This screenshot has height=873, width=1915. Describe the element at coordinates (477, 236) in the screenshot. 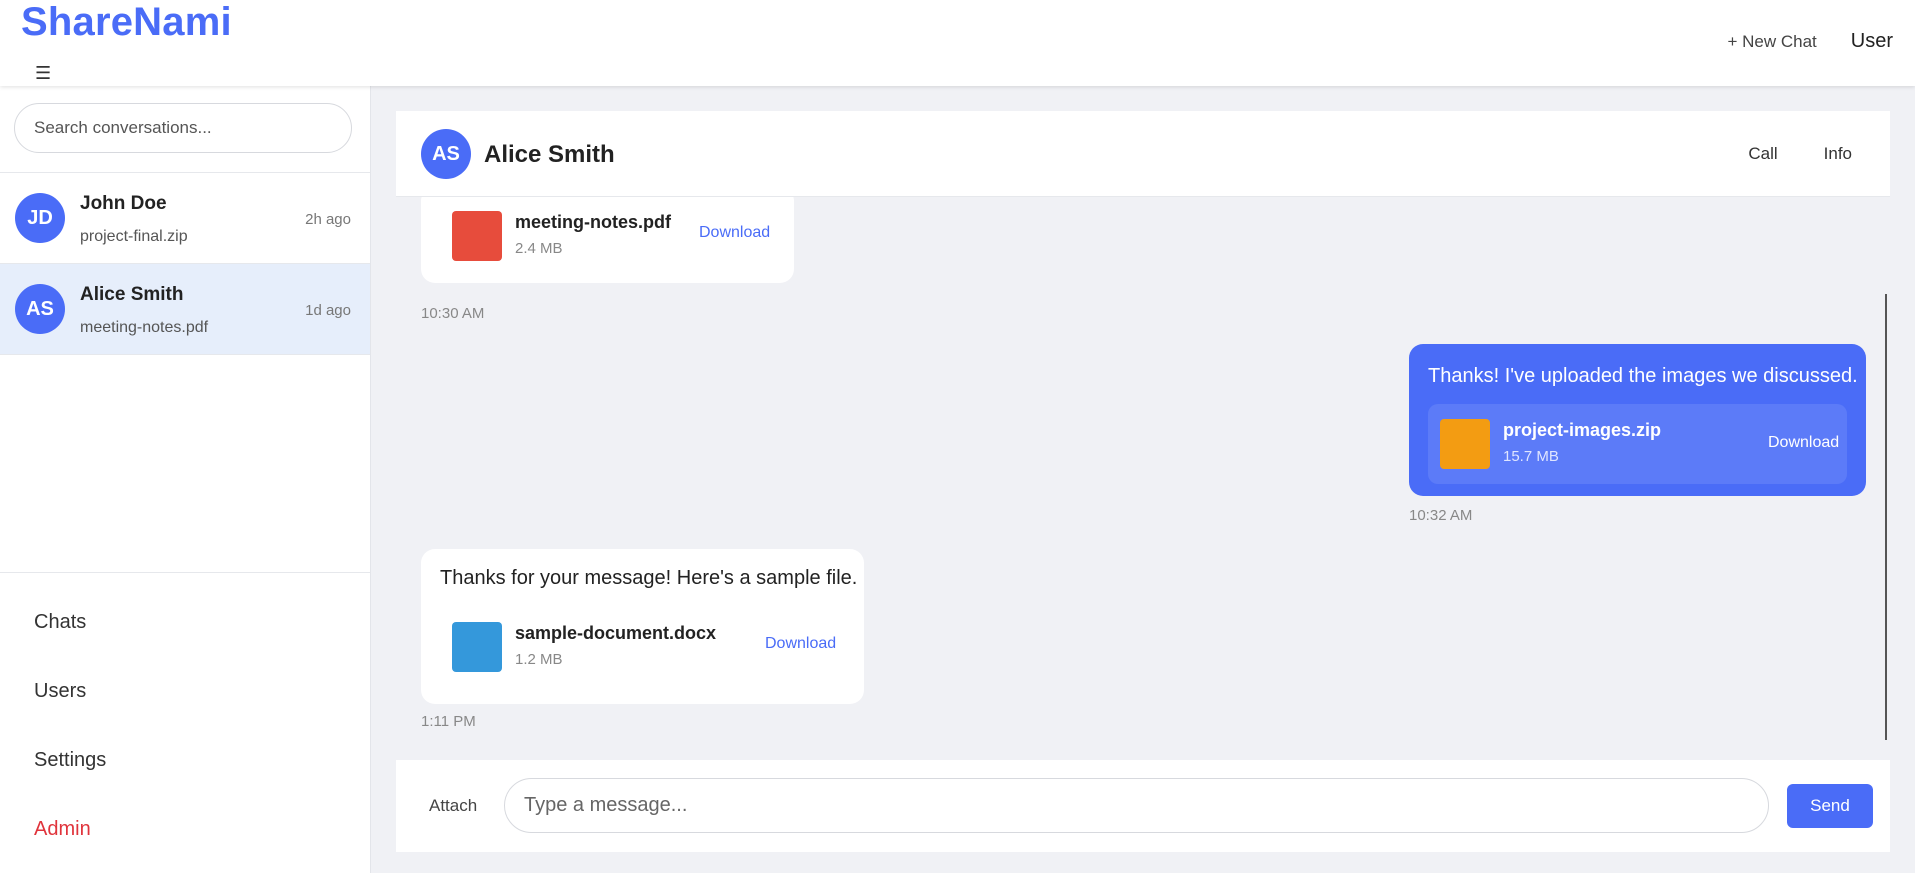

I see `pdf-file-icon` at that location.